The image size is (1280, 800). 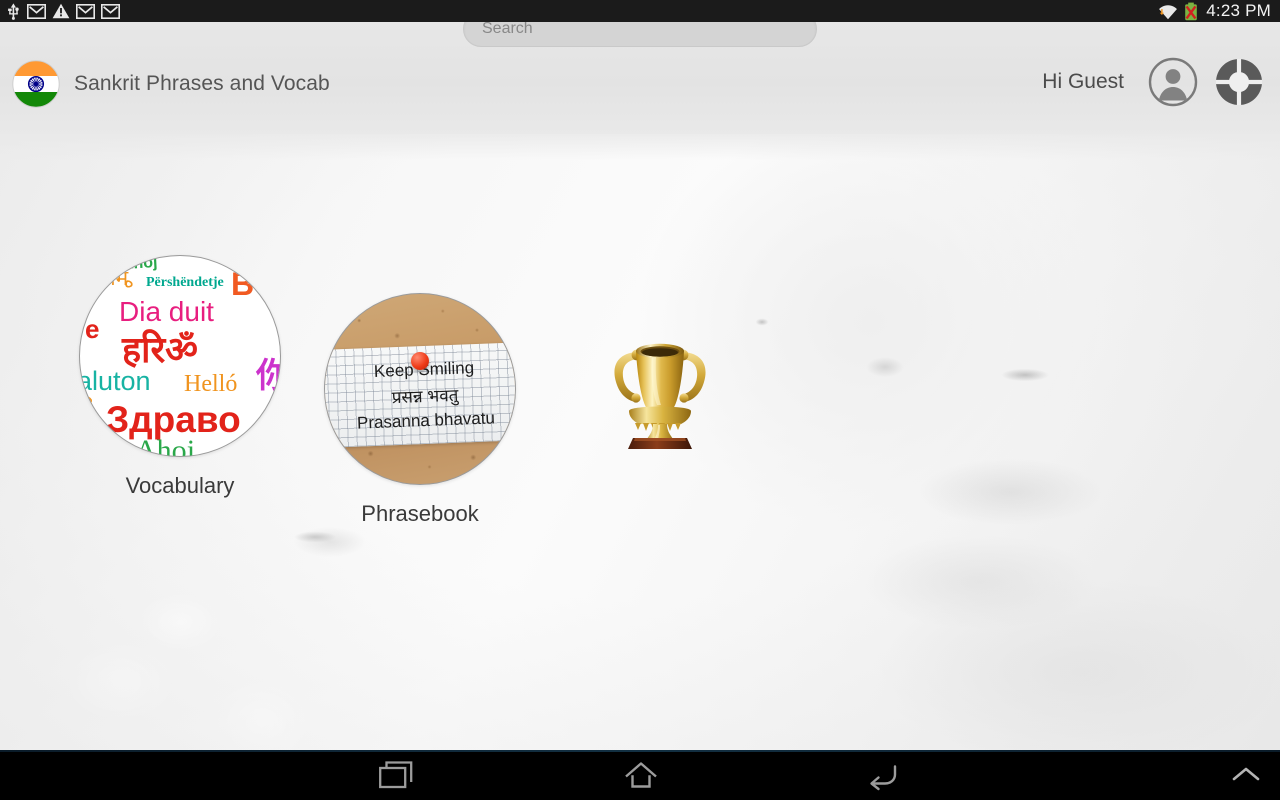 What do you see at coordinates (1238, 10) in the screenshot?
I see `status-bar-clock: 4:23 PM` at bounding box center [1238, 10].